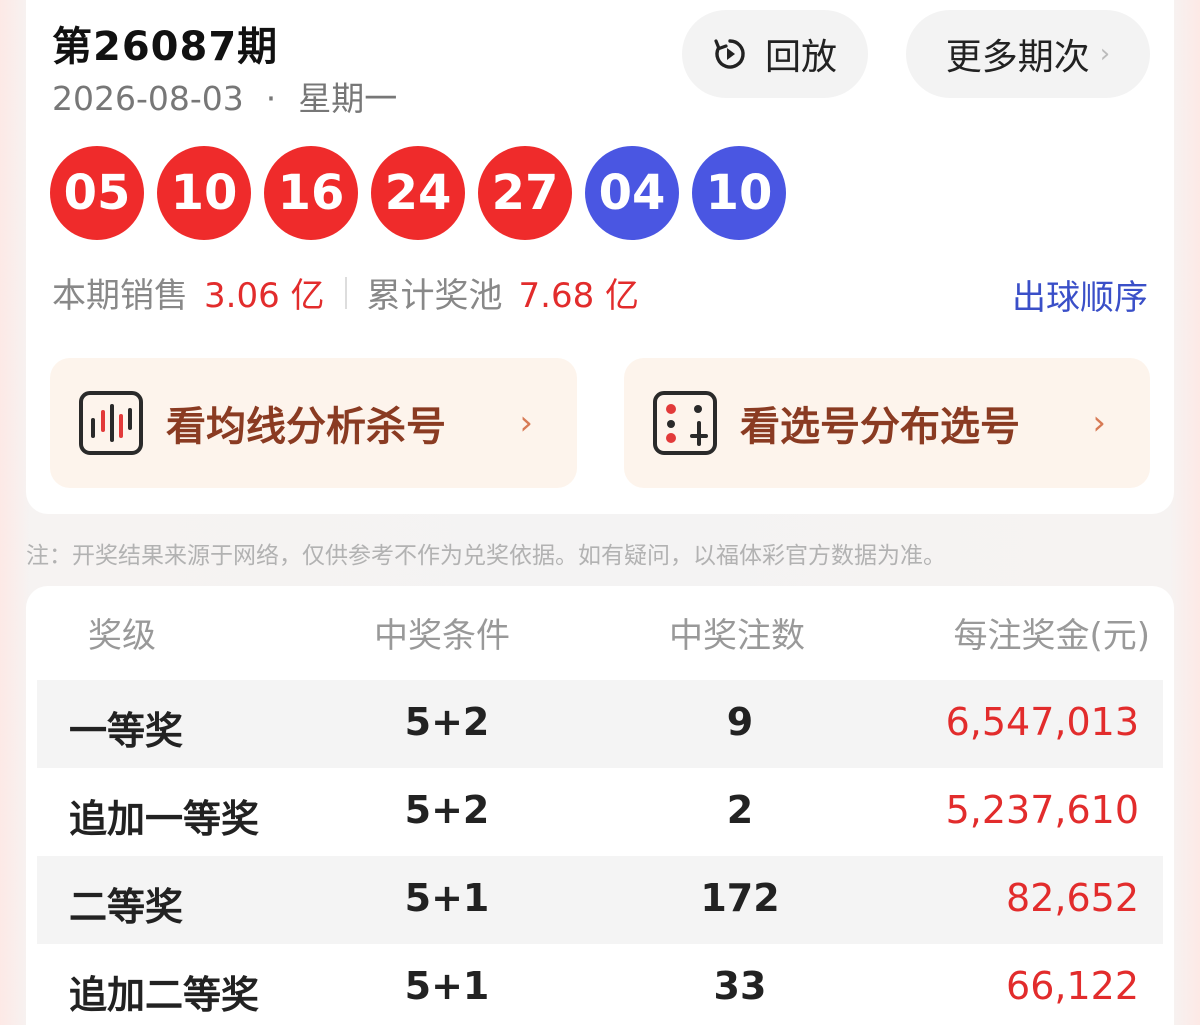 Image resolution: width=1200 pixels, height=1025 pixels. I want to click on front-ball: 05, so click(97, 193).